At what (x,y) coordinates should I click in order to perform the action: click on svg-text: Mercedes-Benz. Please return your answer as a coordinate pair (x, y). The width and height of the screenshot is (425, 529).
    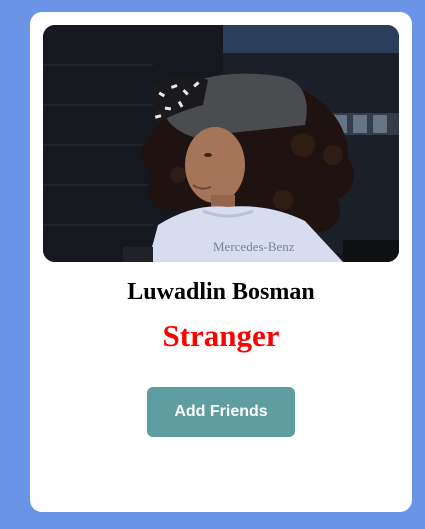
    Looking at the image, I should click on (254, 246).